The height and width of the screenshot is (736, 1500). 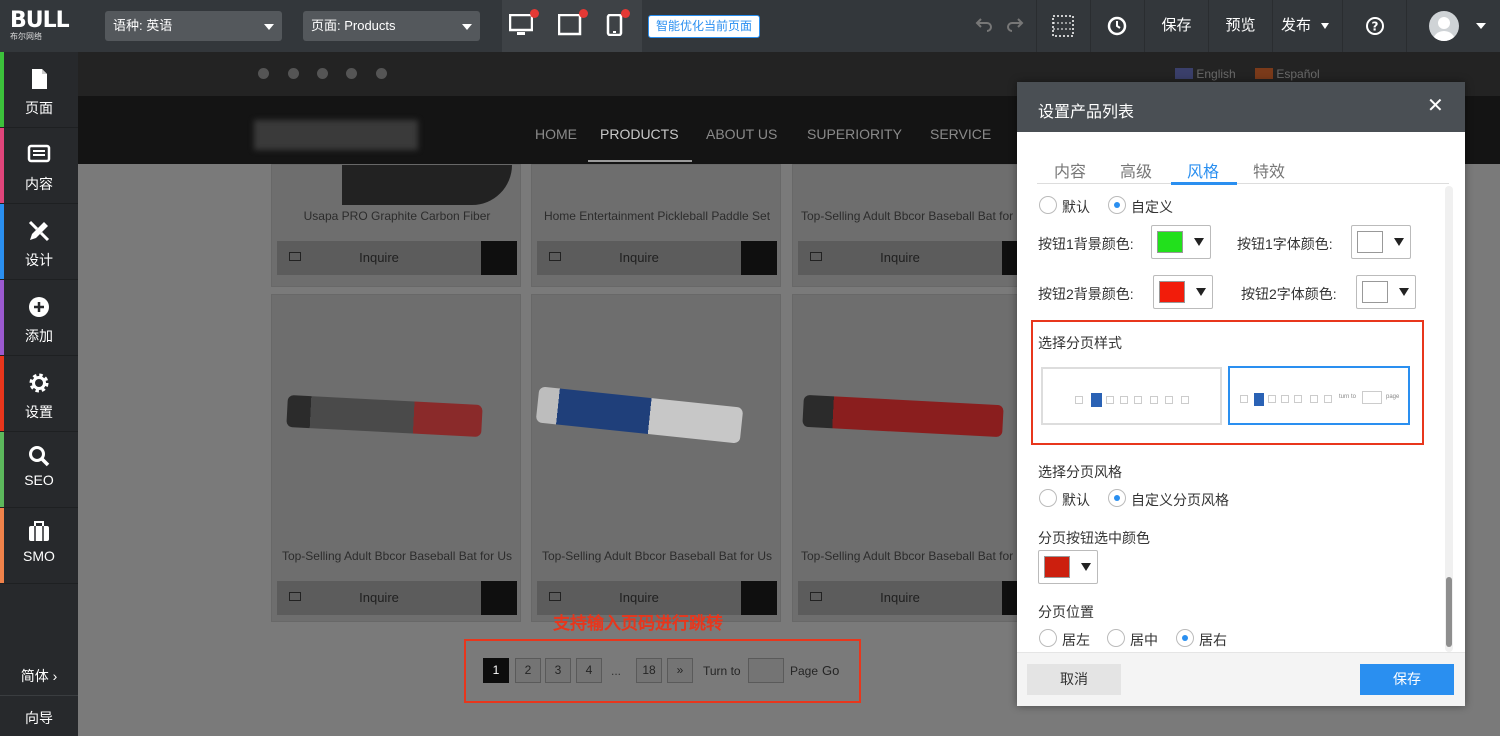 I want to click on btn2-bg-color-picker, so click(x=1183, y=292).